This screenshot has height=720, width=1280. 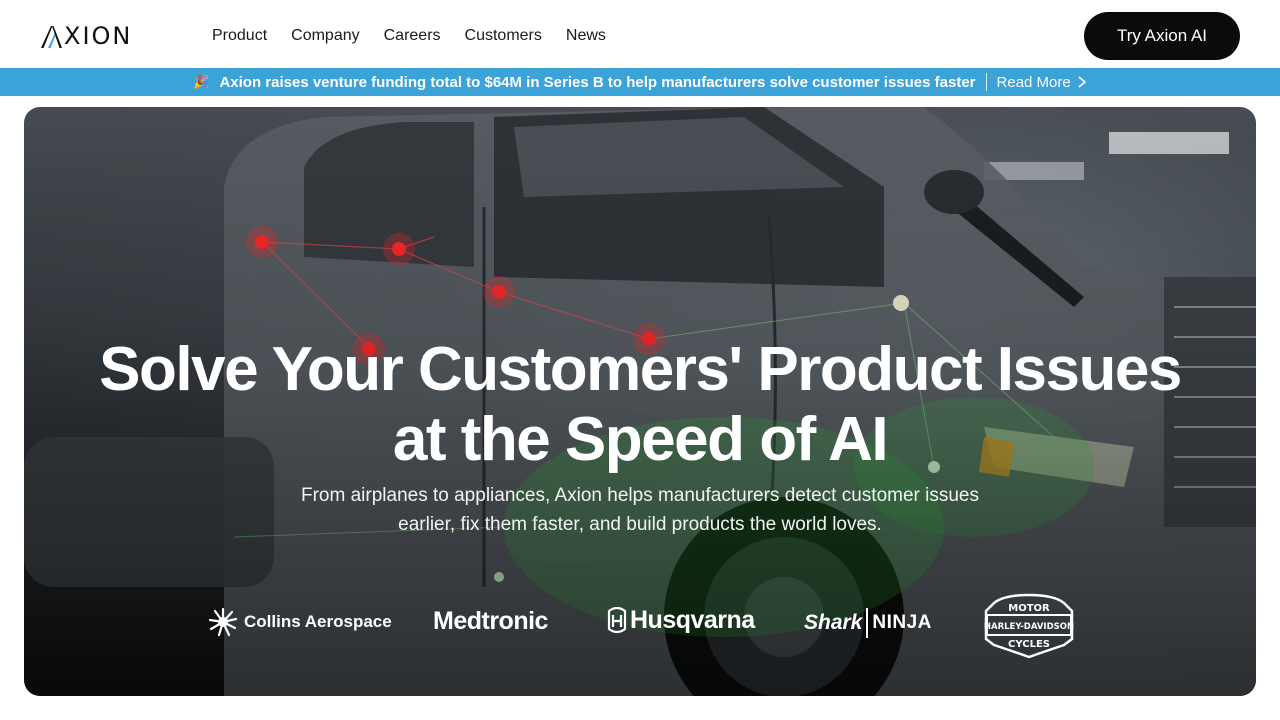 What do you see at coordinates (586, 36) in the screenshot?
I see `nav-news: News` at bounding box center [586, 36].